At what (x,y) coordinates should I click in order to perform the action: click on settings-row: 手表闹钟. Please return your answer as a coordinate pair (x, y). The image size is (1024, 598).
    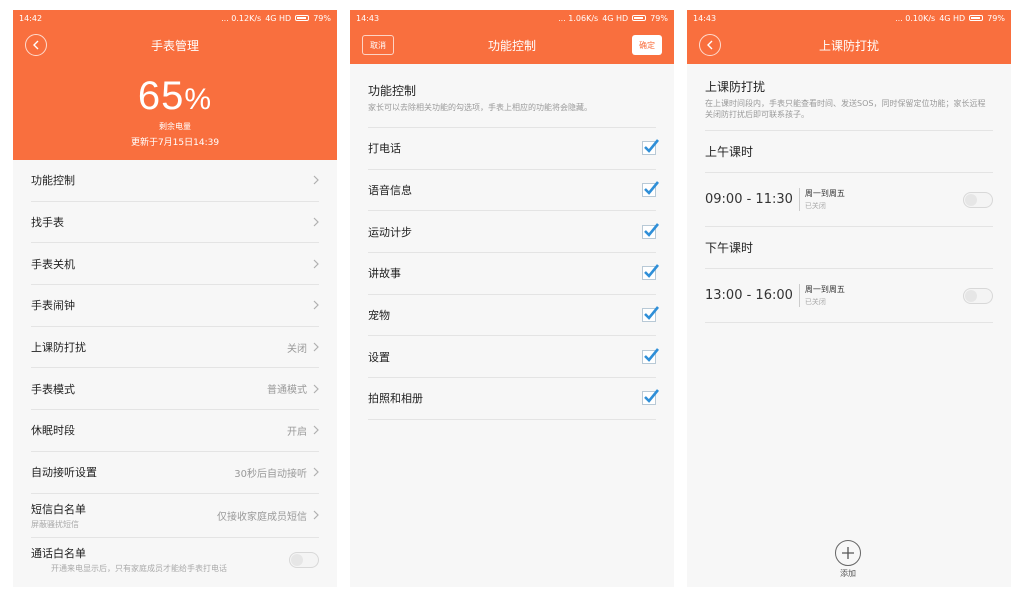
    Looking at the image, I should click on (175, 306).